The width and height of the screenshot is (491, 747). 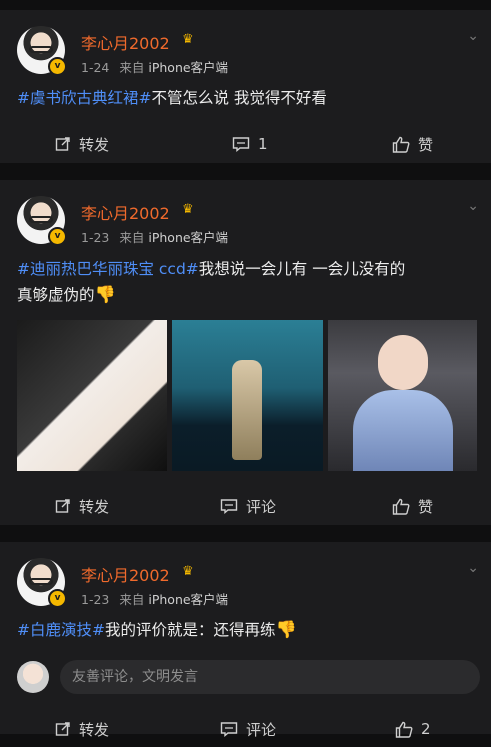 What do you see at coordinates (247, 282) in the screenshot?
I see `post-text: #迪丽热巴华丽珠宝 ccd#我想说一会儿有 一会儿没有的 真够虚伪的👎` at bounding box center [247, 282].